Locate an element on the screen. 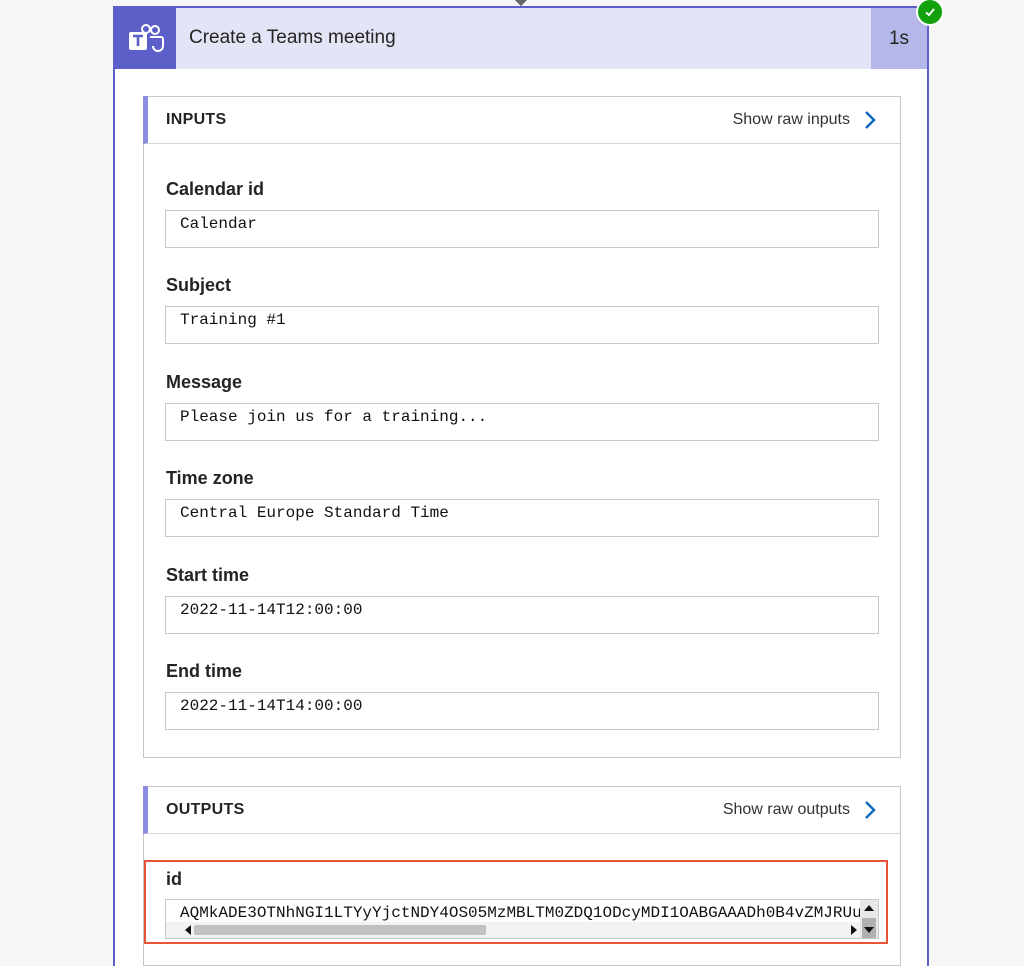 This screenshot has width=1024, height=966. checkmark-icon is located at coordinates (930, 13).